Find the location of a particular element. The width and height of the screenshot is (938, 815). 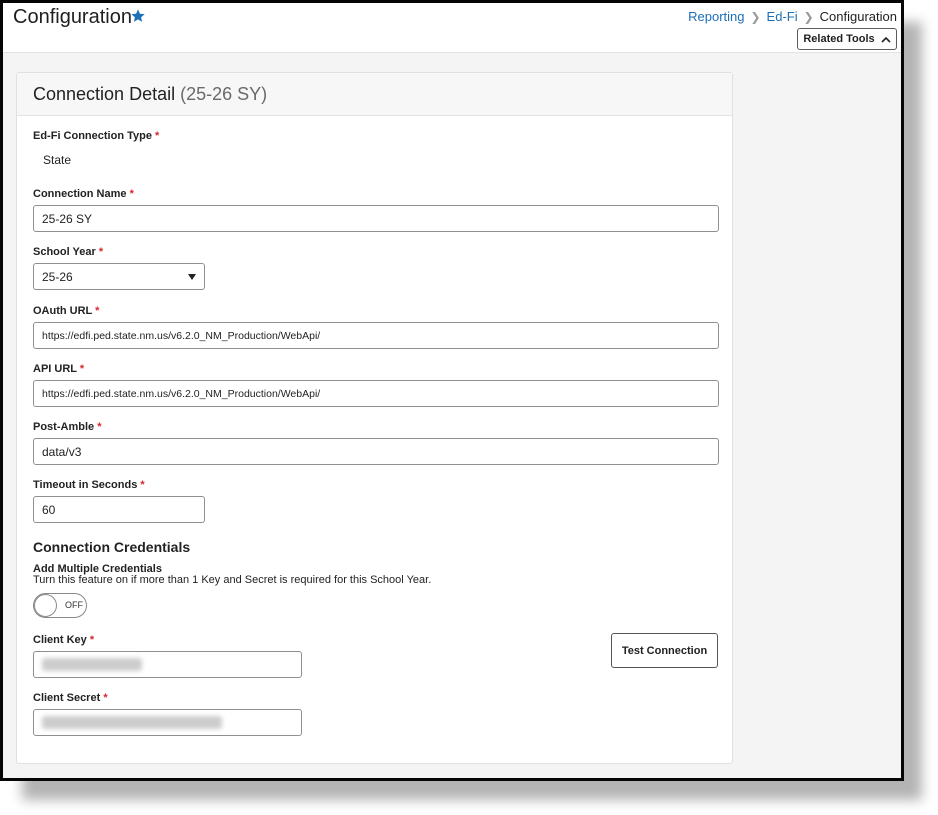

timeout-input: 60 is located at coordinates (119, 509).